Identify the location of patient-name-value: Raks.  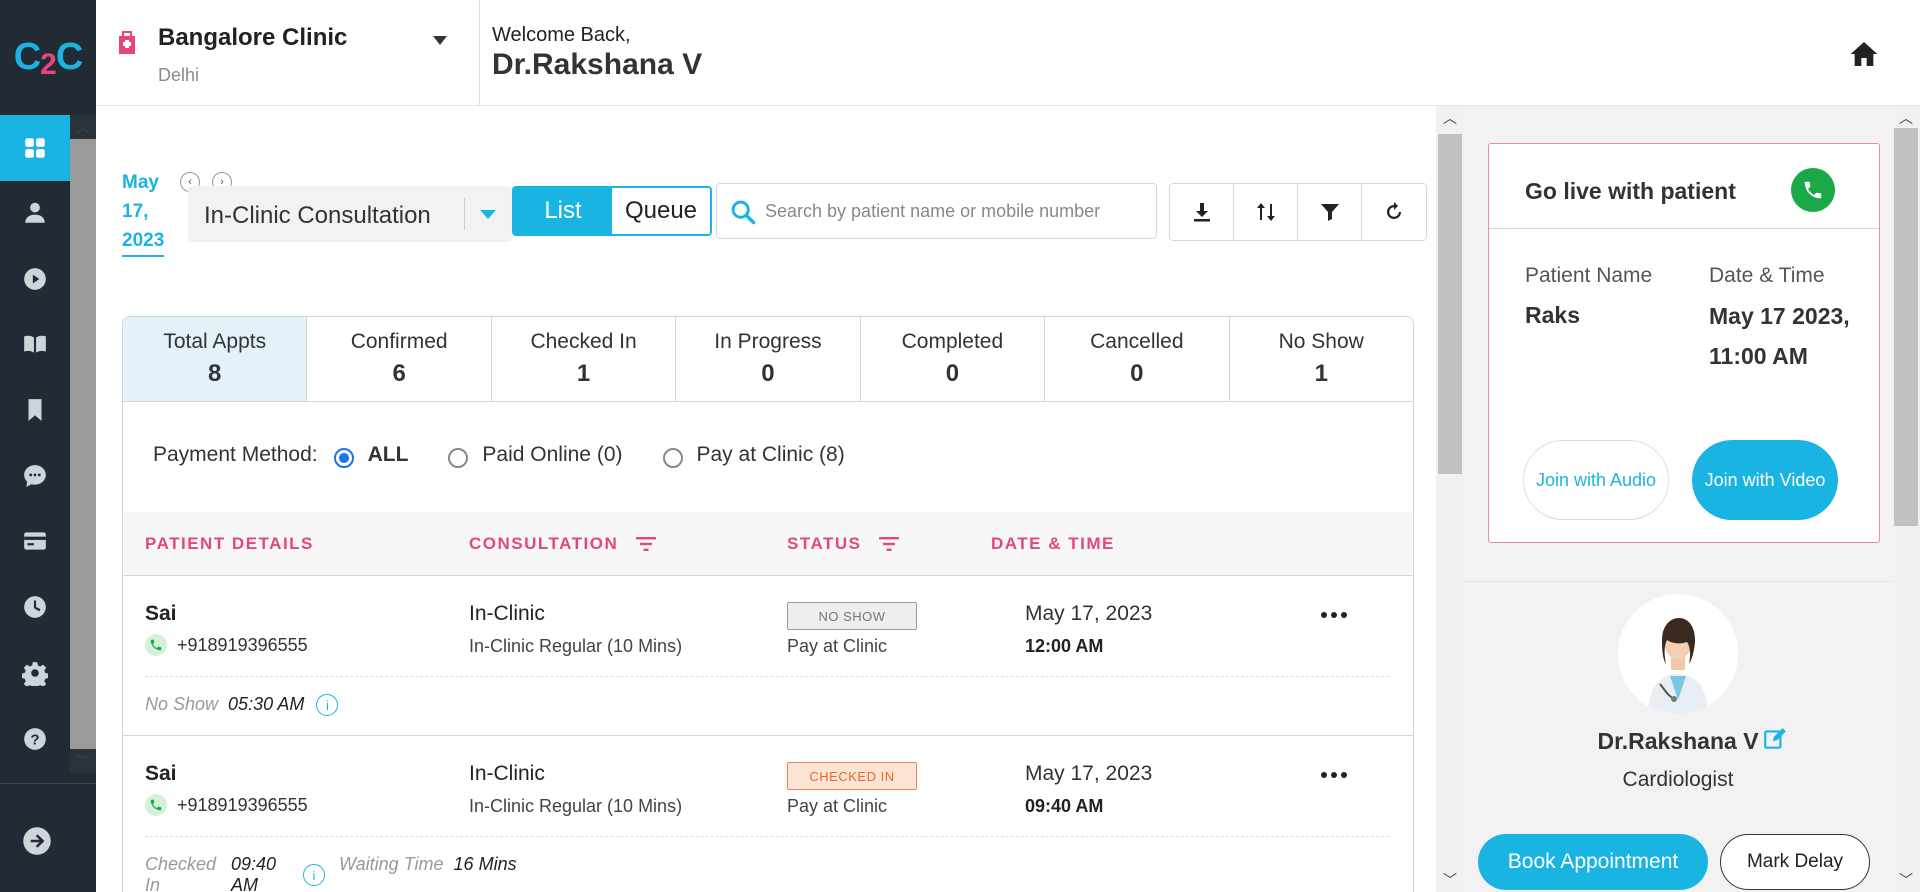
(1552, 315).